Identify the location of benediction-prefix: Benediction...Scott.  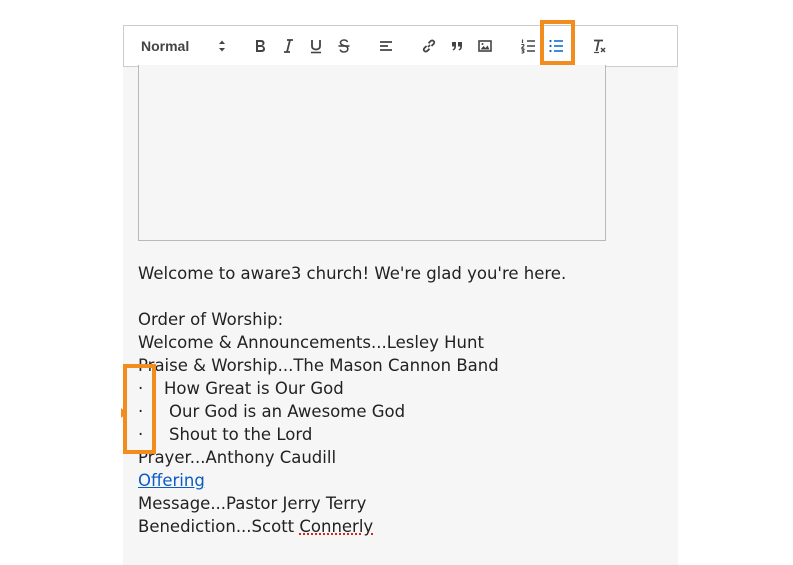
(219, 526).